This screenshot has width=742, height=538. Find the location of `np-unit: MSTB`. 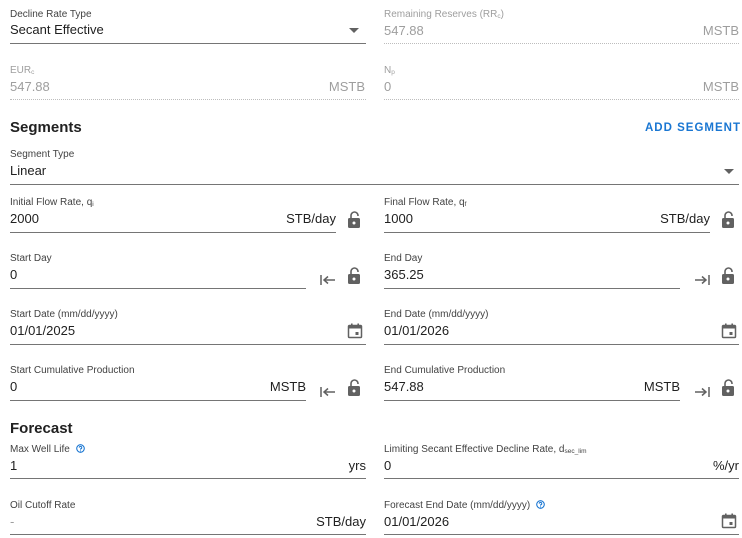

np-unit: MSTB is located at coordinates (720, 86).